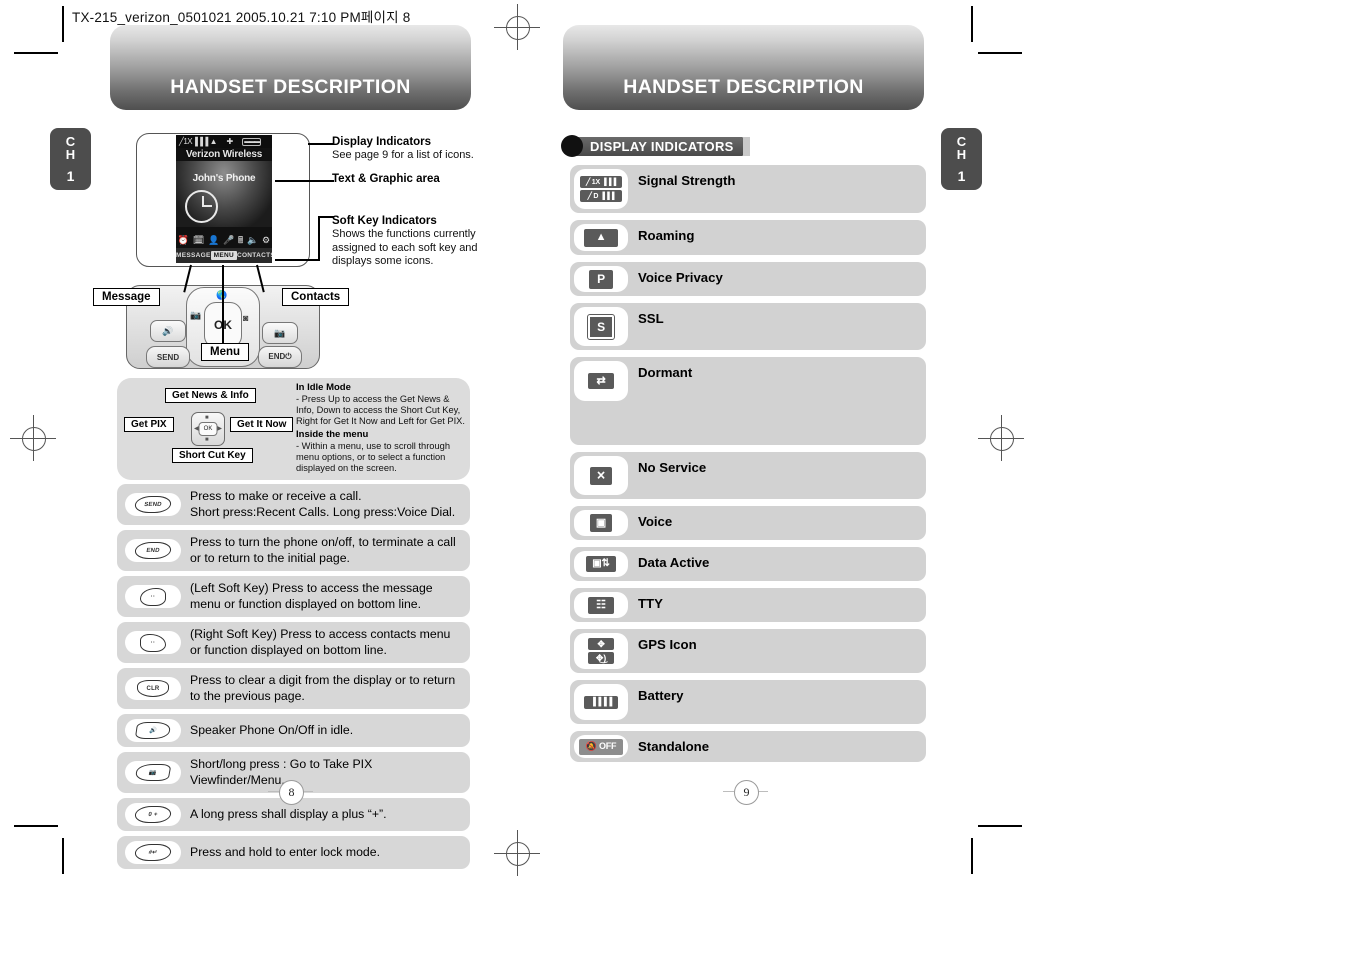 This screenshot has width=1351, height=954. What do you see at coordinates (223, 304) in the screenshot?
I see `arrow-menu-line` at bounding box center [223, 304].